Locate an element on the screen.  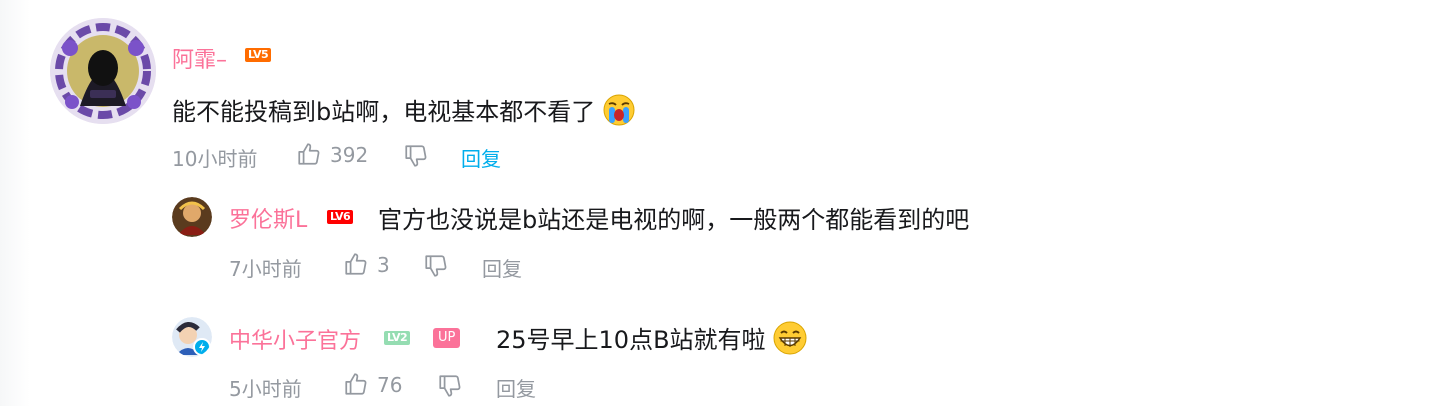
like-count: 76 is located at coordinates (390, 385).